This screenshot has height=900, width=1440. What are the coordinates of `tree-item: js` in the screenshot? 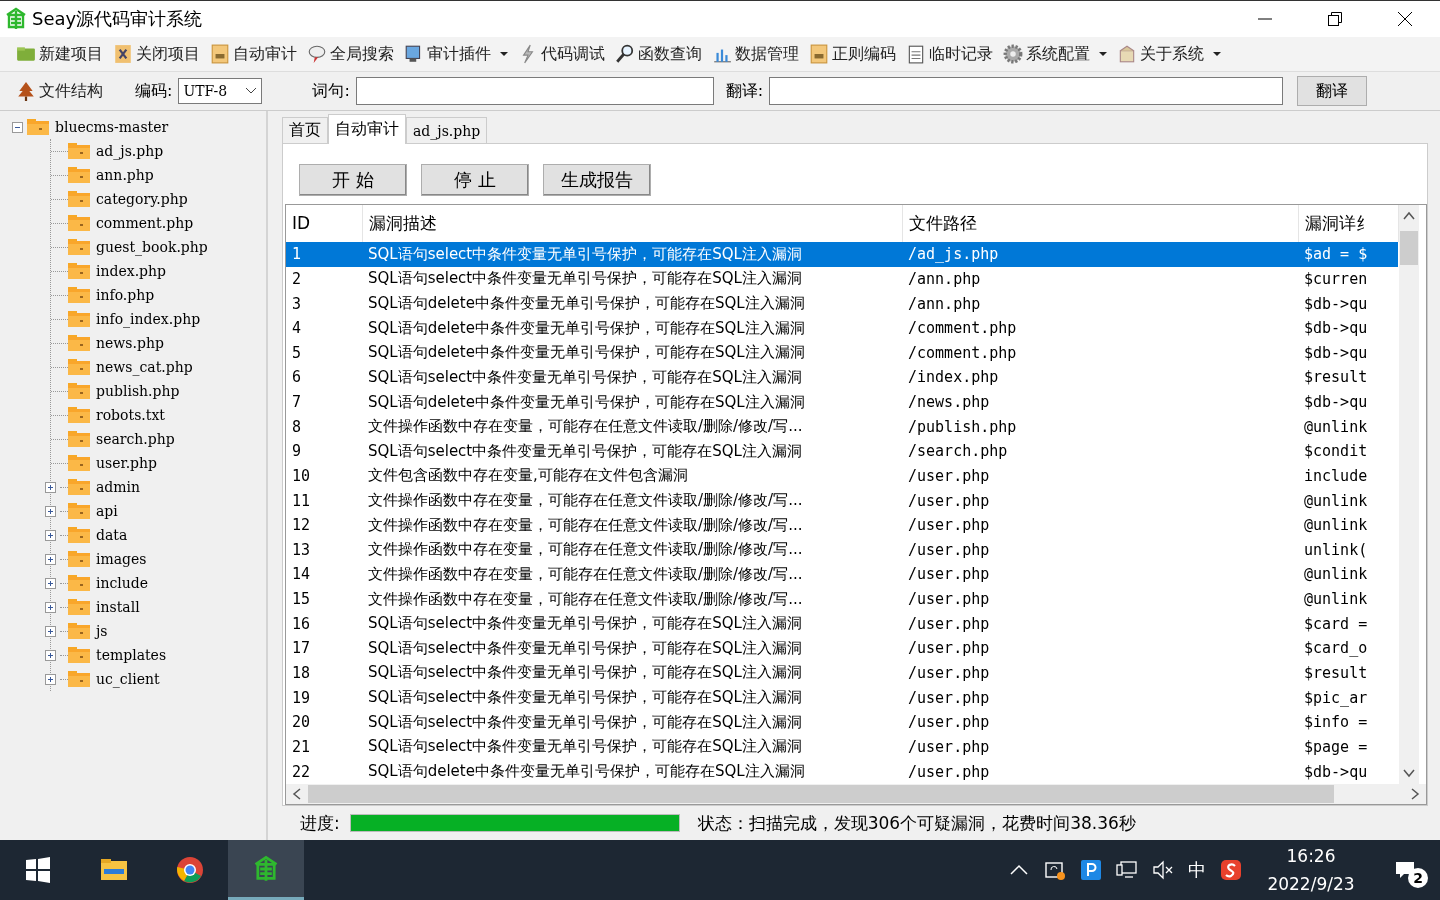 It's located at (102, 631).